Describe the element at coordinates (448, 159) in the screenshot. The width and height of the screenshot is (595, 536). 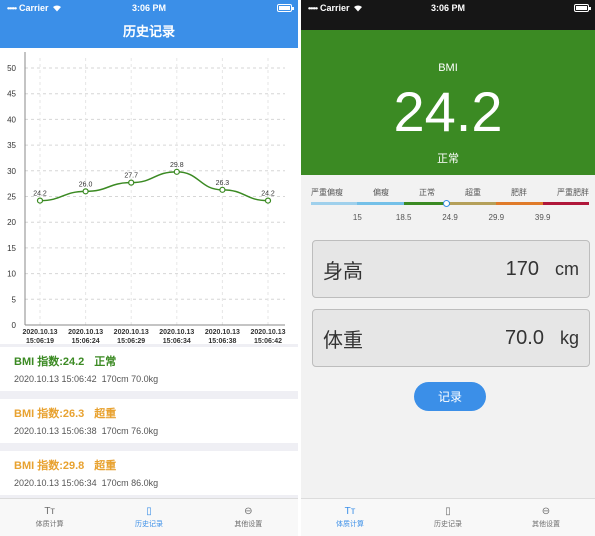
I see `bmi-status: 正常` at that location.